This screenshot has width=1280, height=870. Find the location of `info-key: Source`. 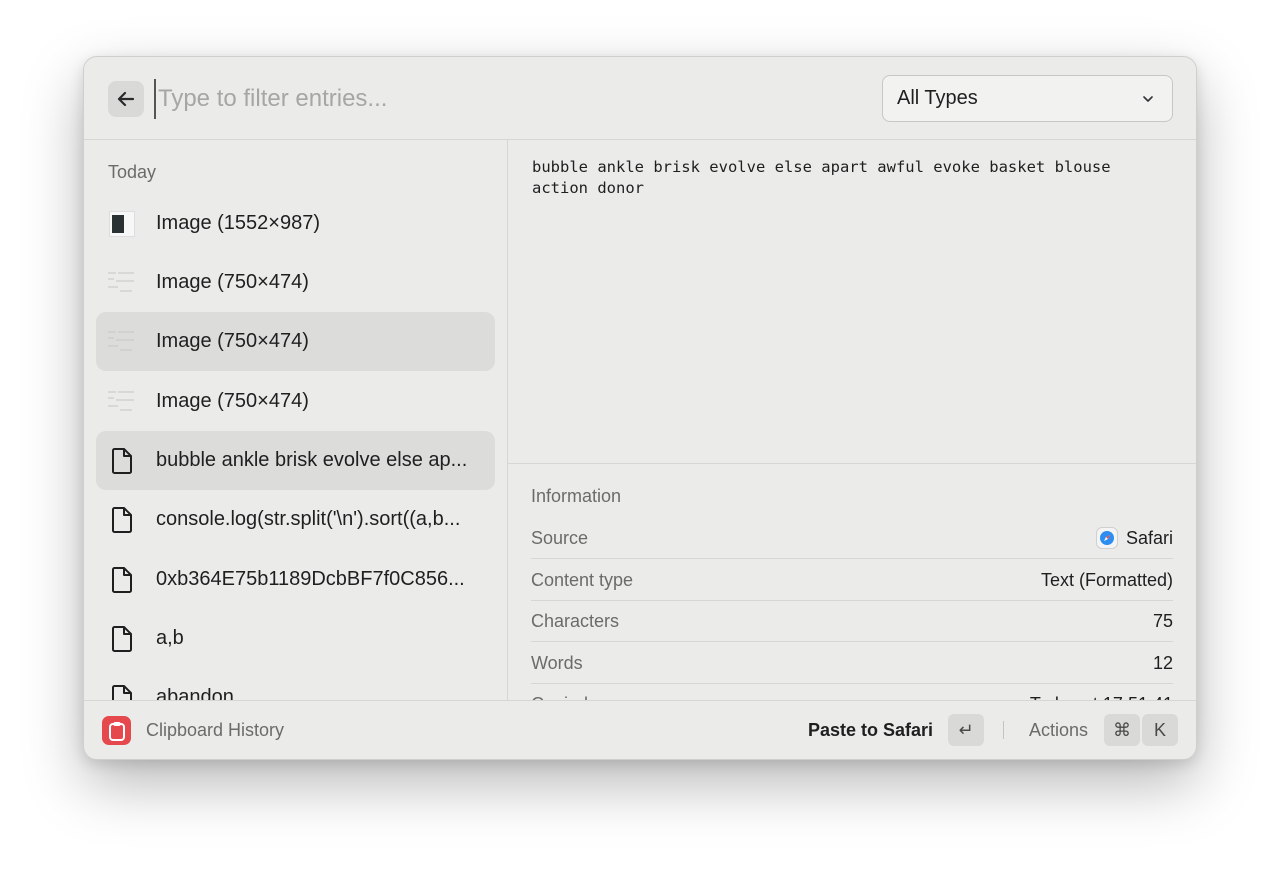

info-key: Source is located at coordinates (560, 537).